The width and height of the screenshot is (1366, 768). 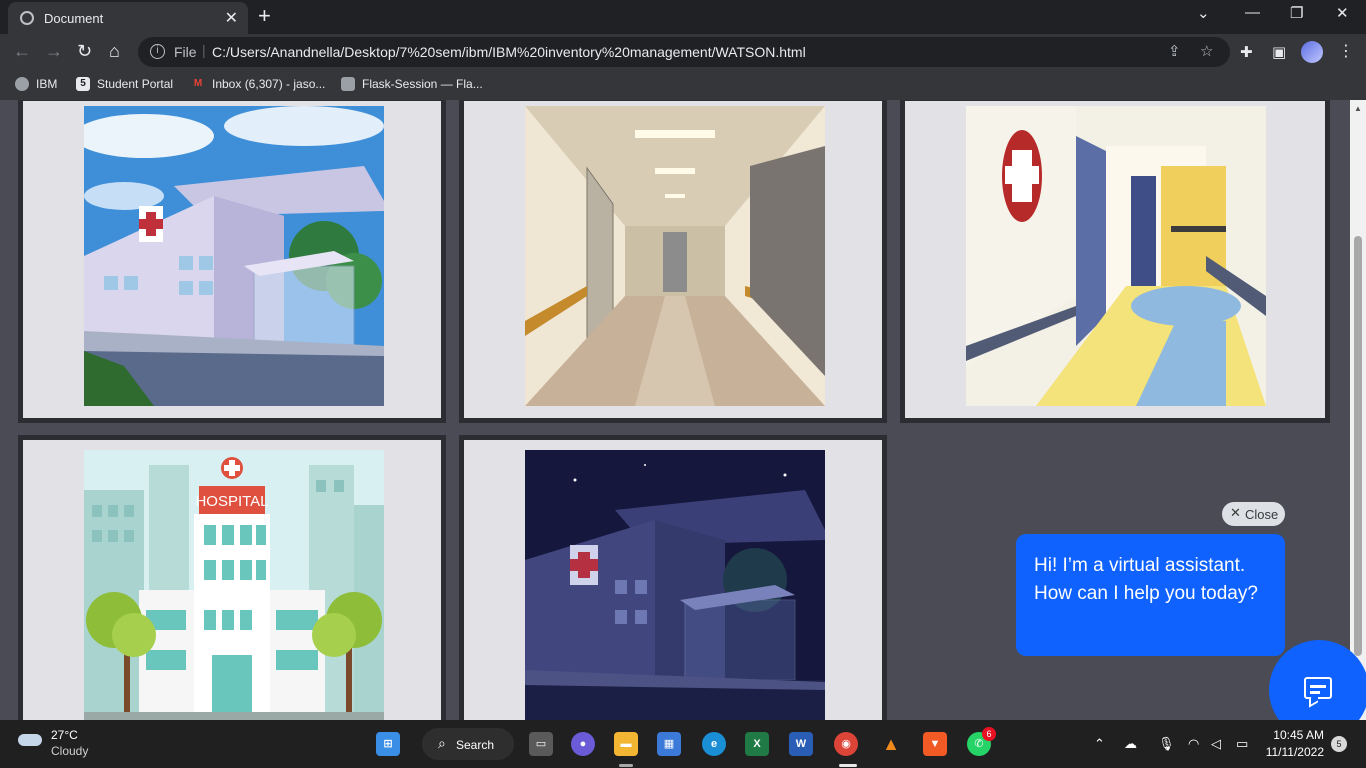 I want to click on taskbar-search: ⌕ Search, so click(x=468, y=744).